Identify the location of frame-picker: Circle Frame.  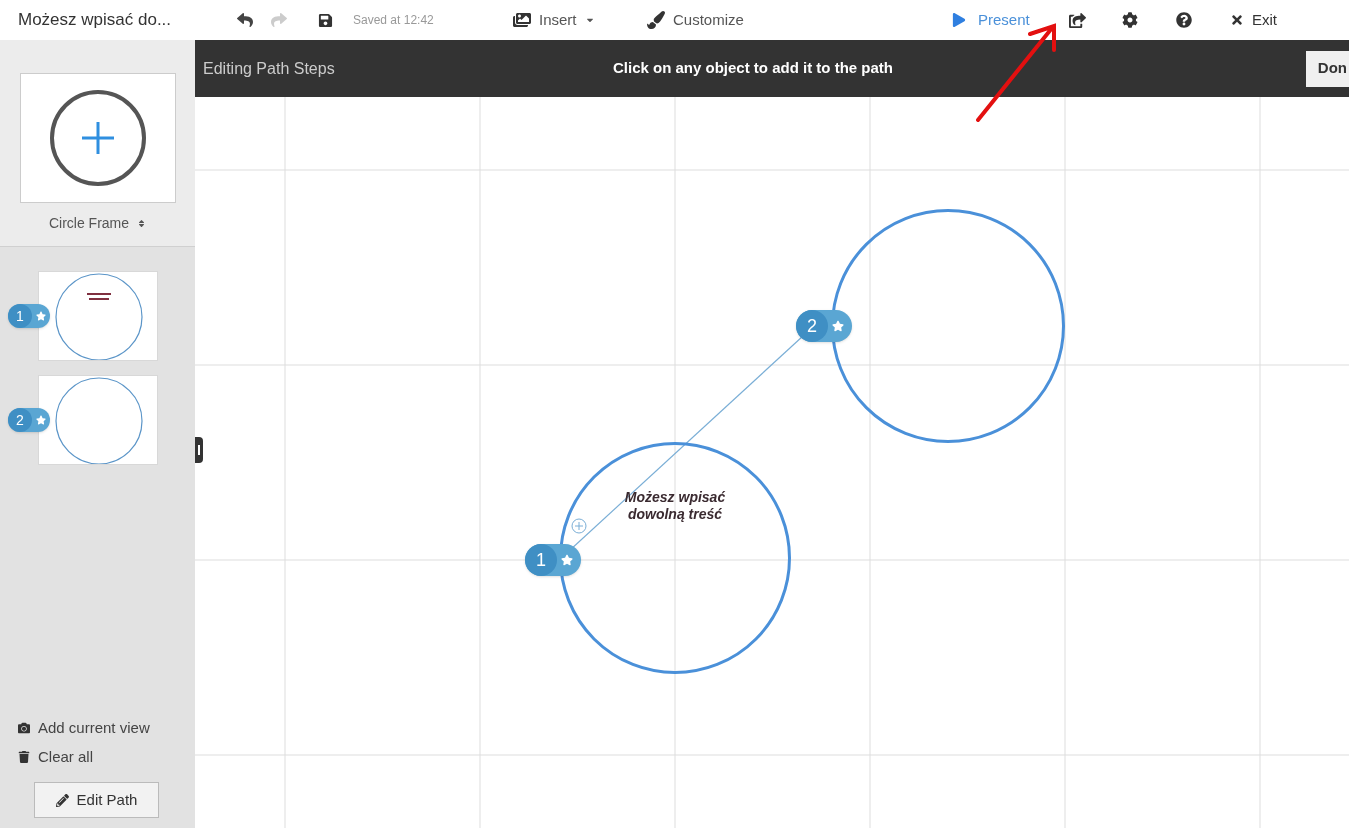
(97, 223).